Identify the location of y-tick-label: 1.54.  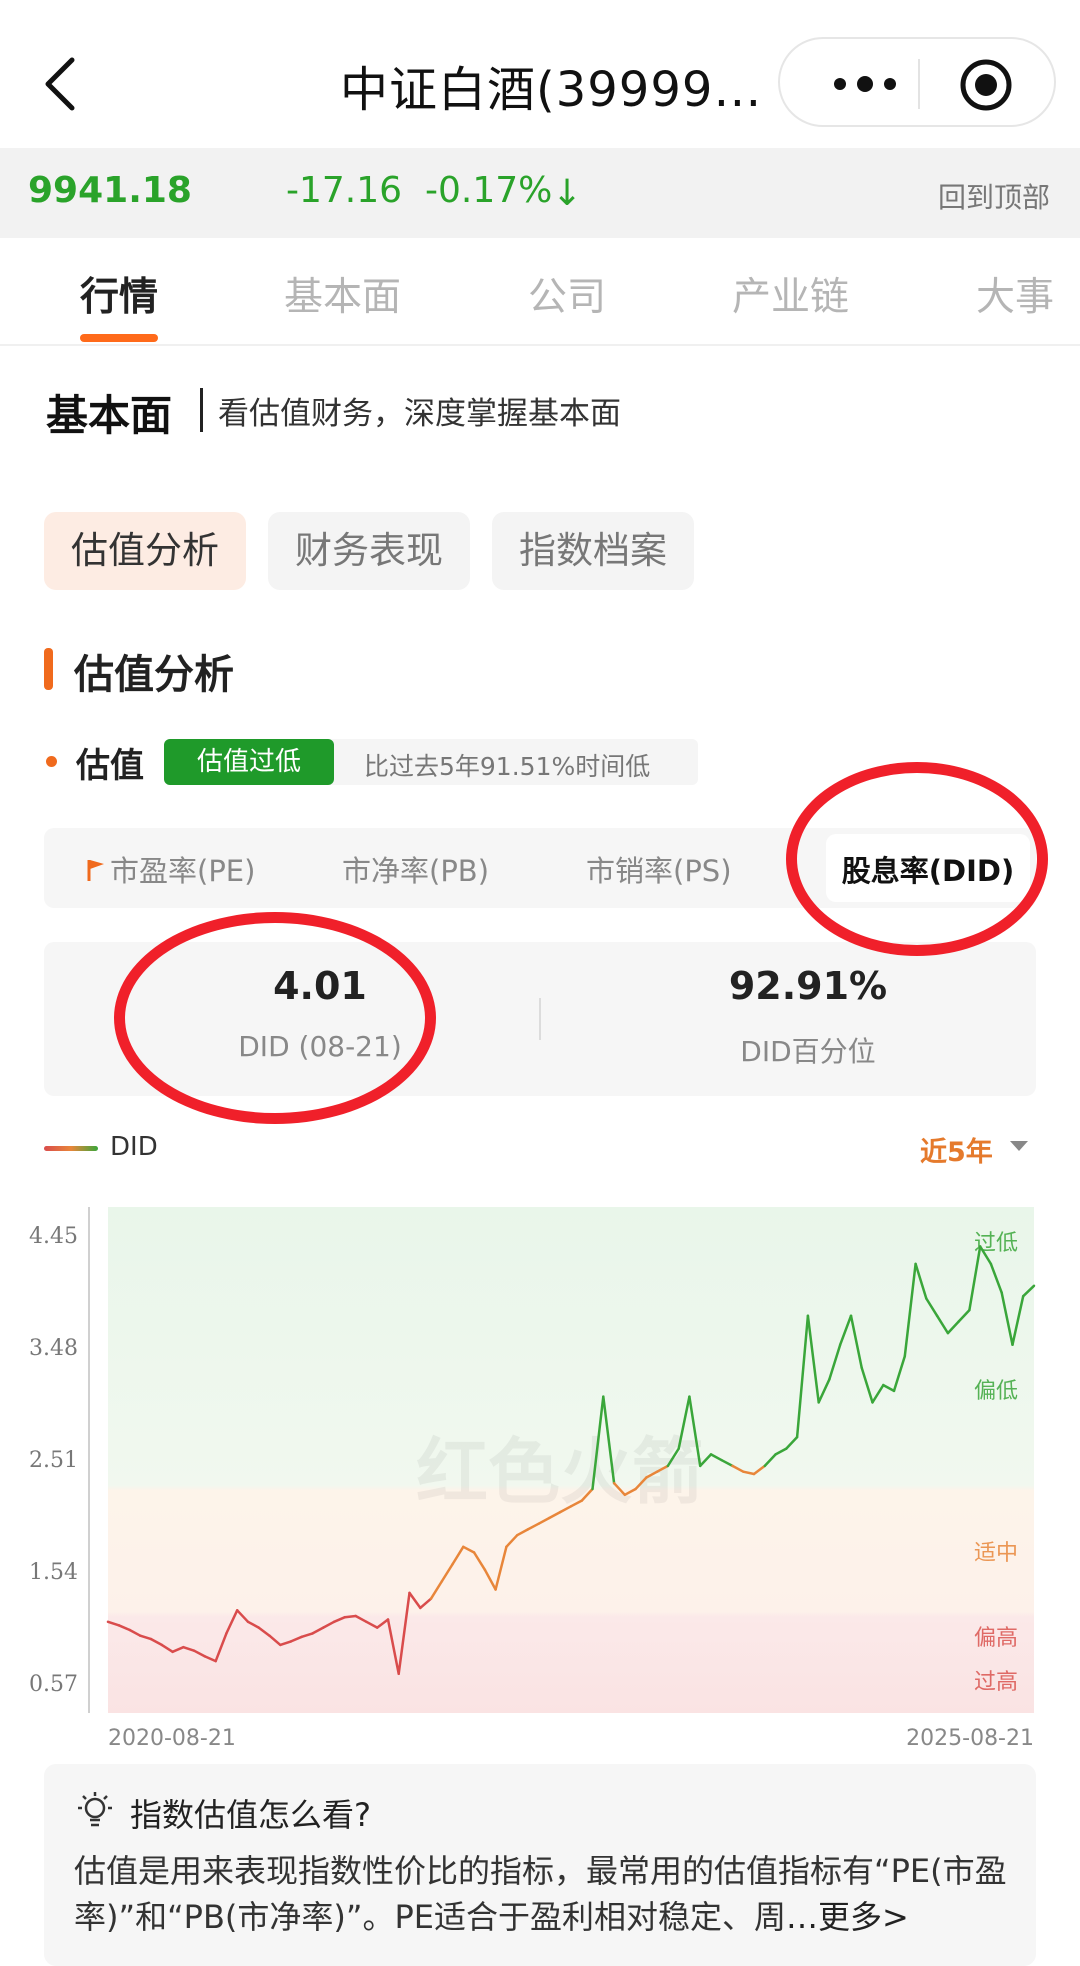
(53, 1572).